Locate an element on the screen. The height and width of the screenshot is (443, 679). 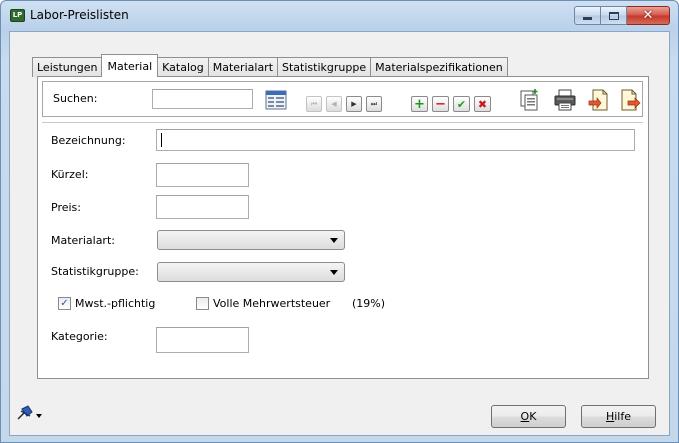
mwst-checkbox: ✓ is located at coordinates (64, 303).